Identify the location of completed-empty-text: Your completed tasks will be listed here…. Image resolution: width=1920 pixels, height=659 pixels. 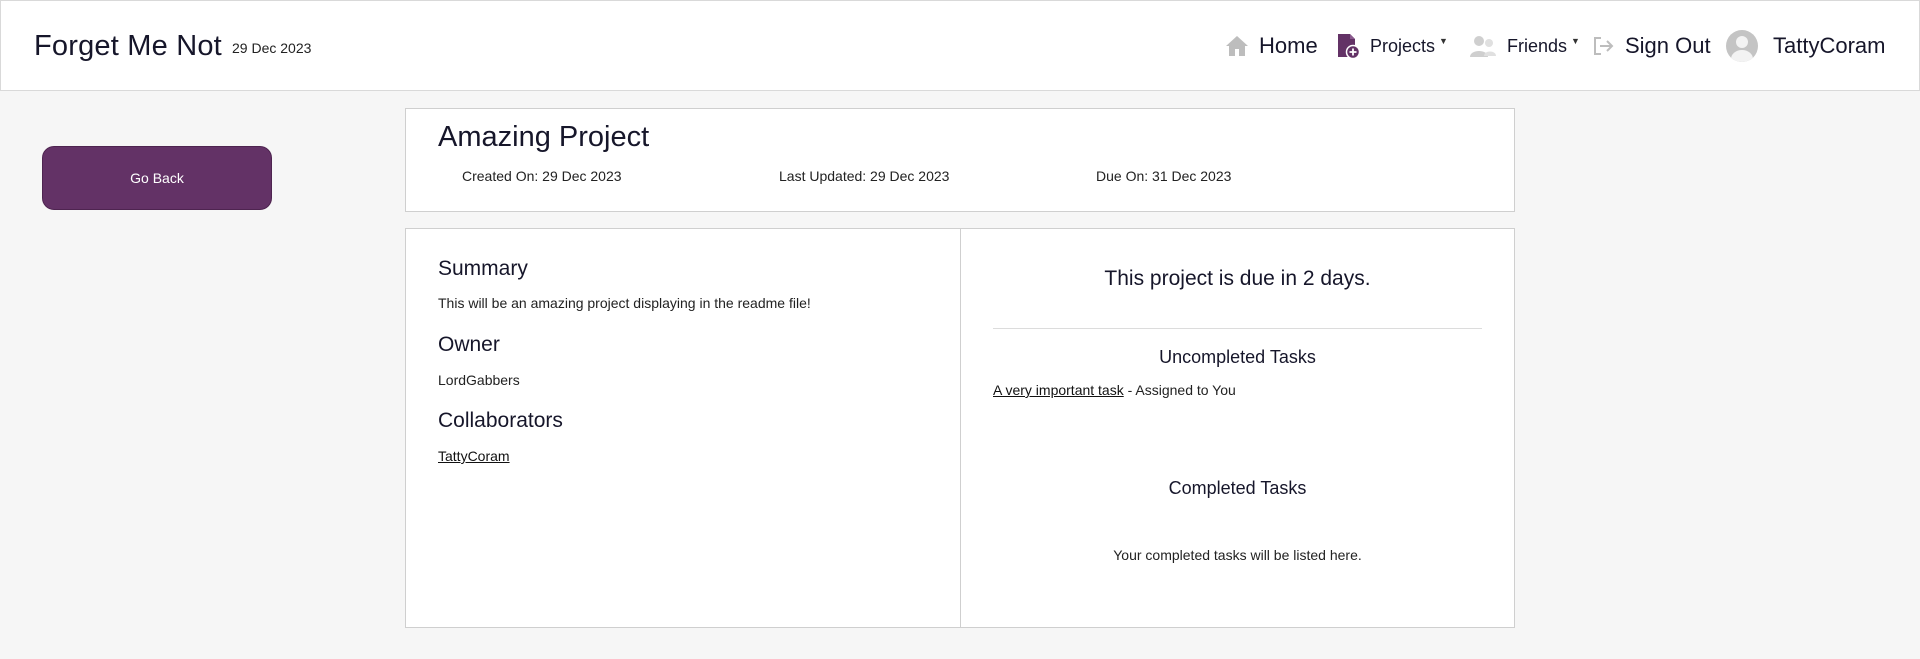
(1237, 555).